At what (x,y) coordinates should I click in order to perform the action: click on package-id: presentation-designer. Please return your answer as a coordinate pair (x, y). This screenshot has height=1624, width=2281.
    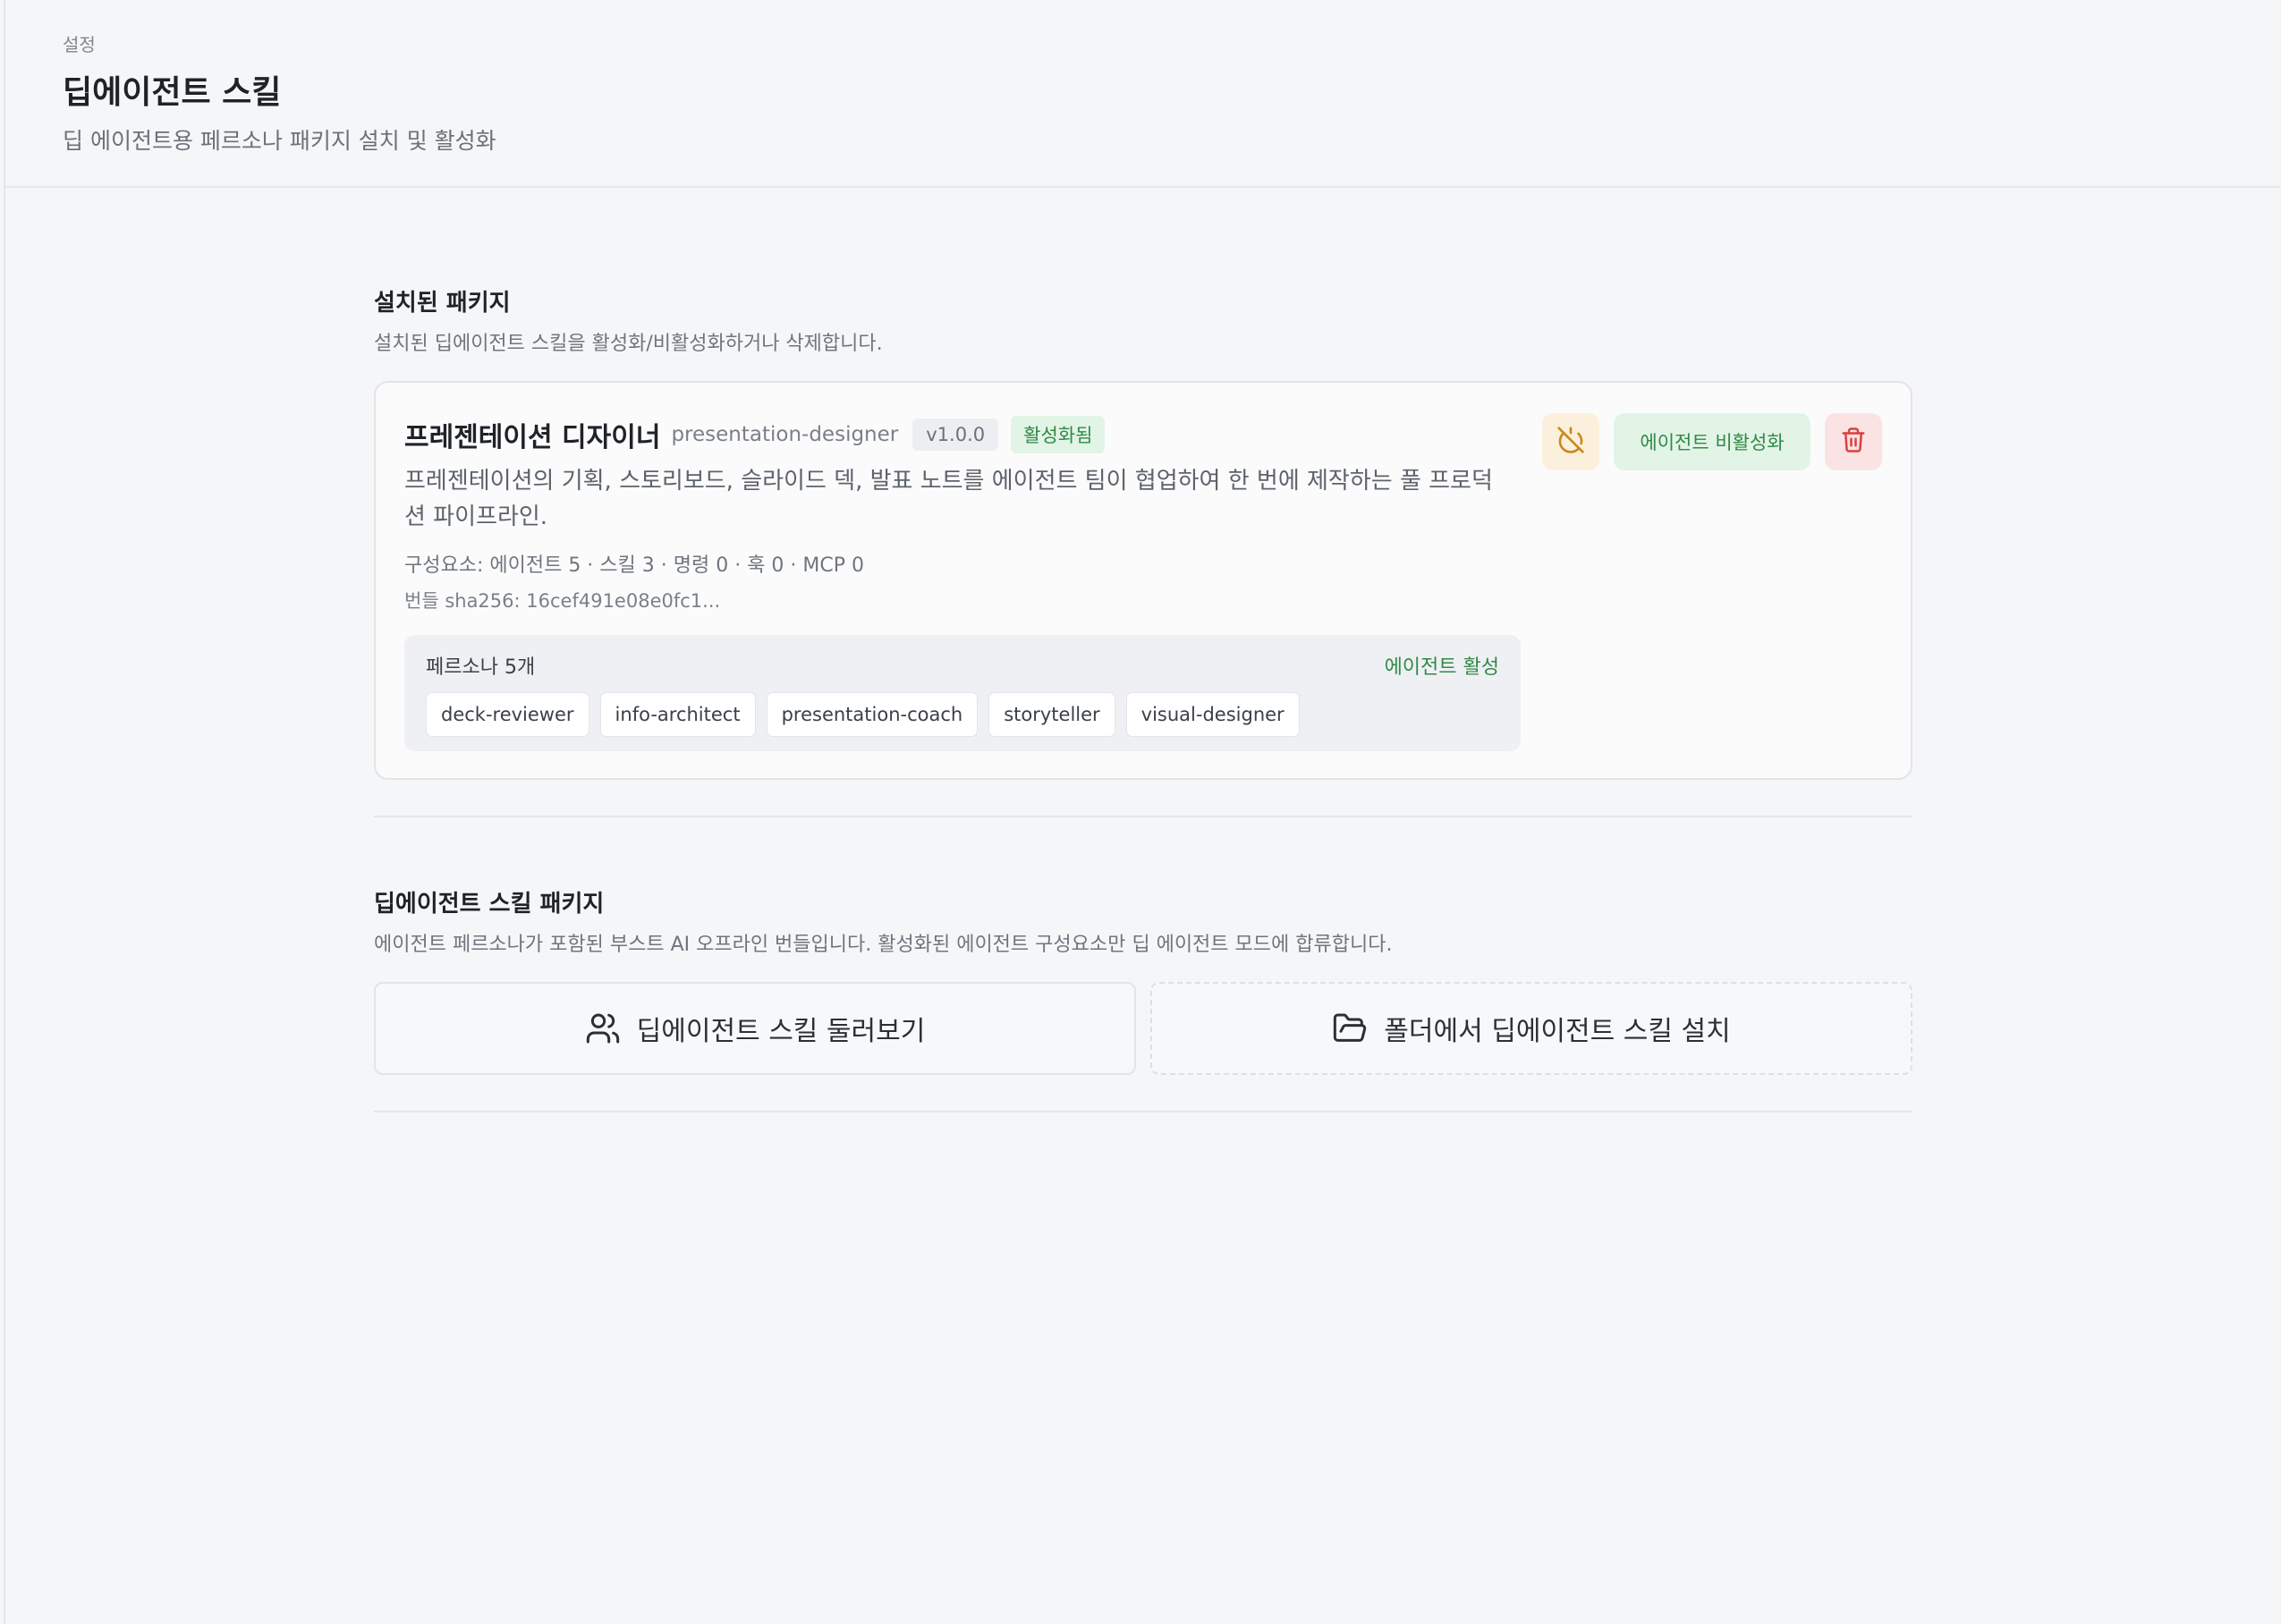
    Looking at the image, I should click on (785, 434).